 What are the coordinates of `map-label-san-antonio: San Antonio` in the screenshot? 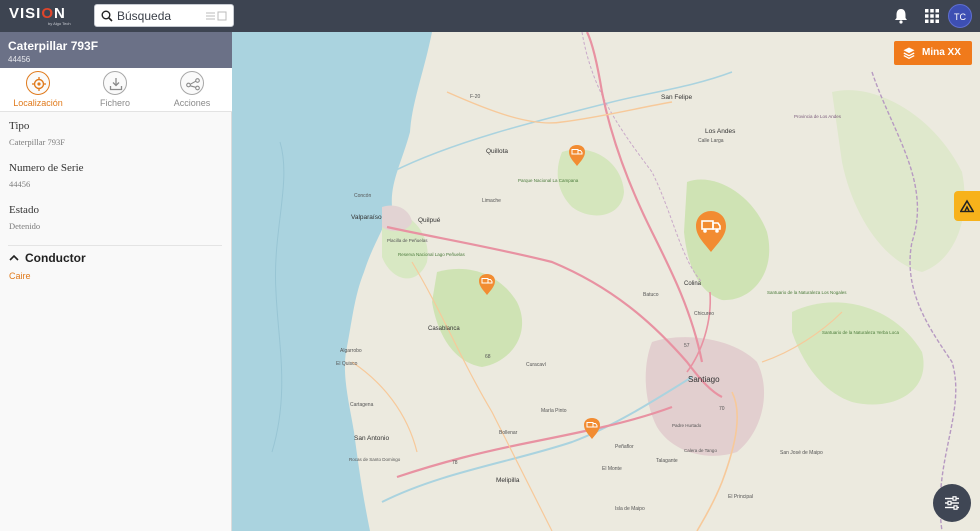 It's located at (371, 438).